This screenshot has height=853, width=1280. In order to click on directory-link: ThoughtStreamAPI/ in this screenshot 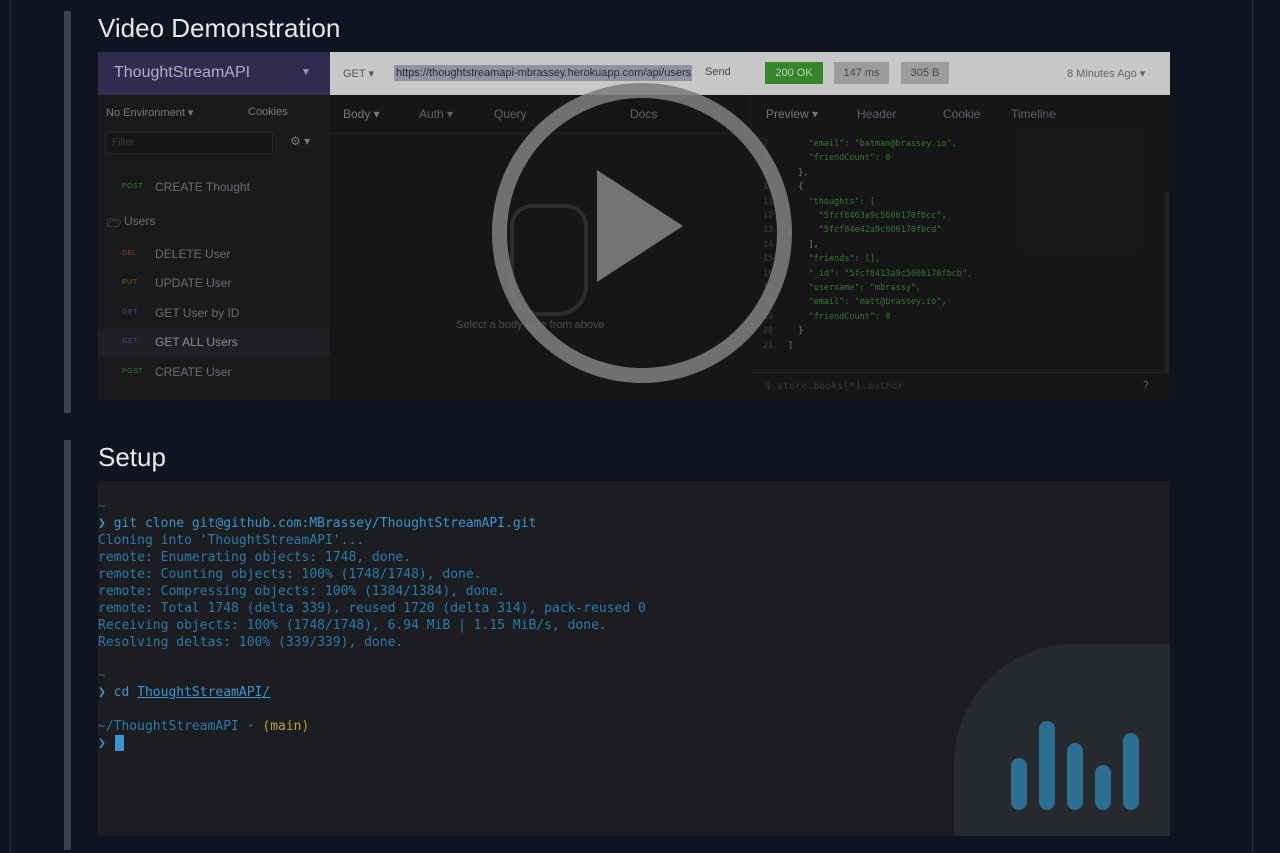, I will do `click(204, 692)`.